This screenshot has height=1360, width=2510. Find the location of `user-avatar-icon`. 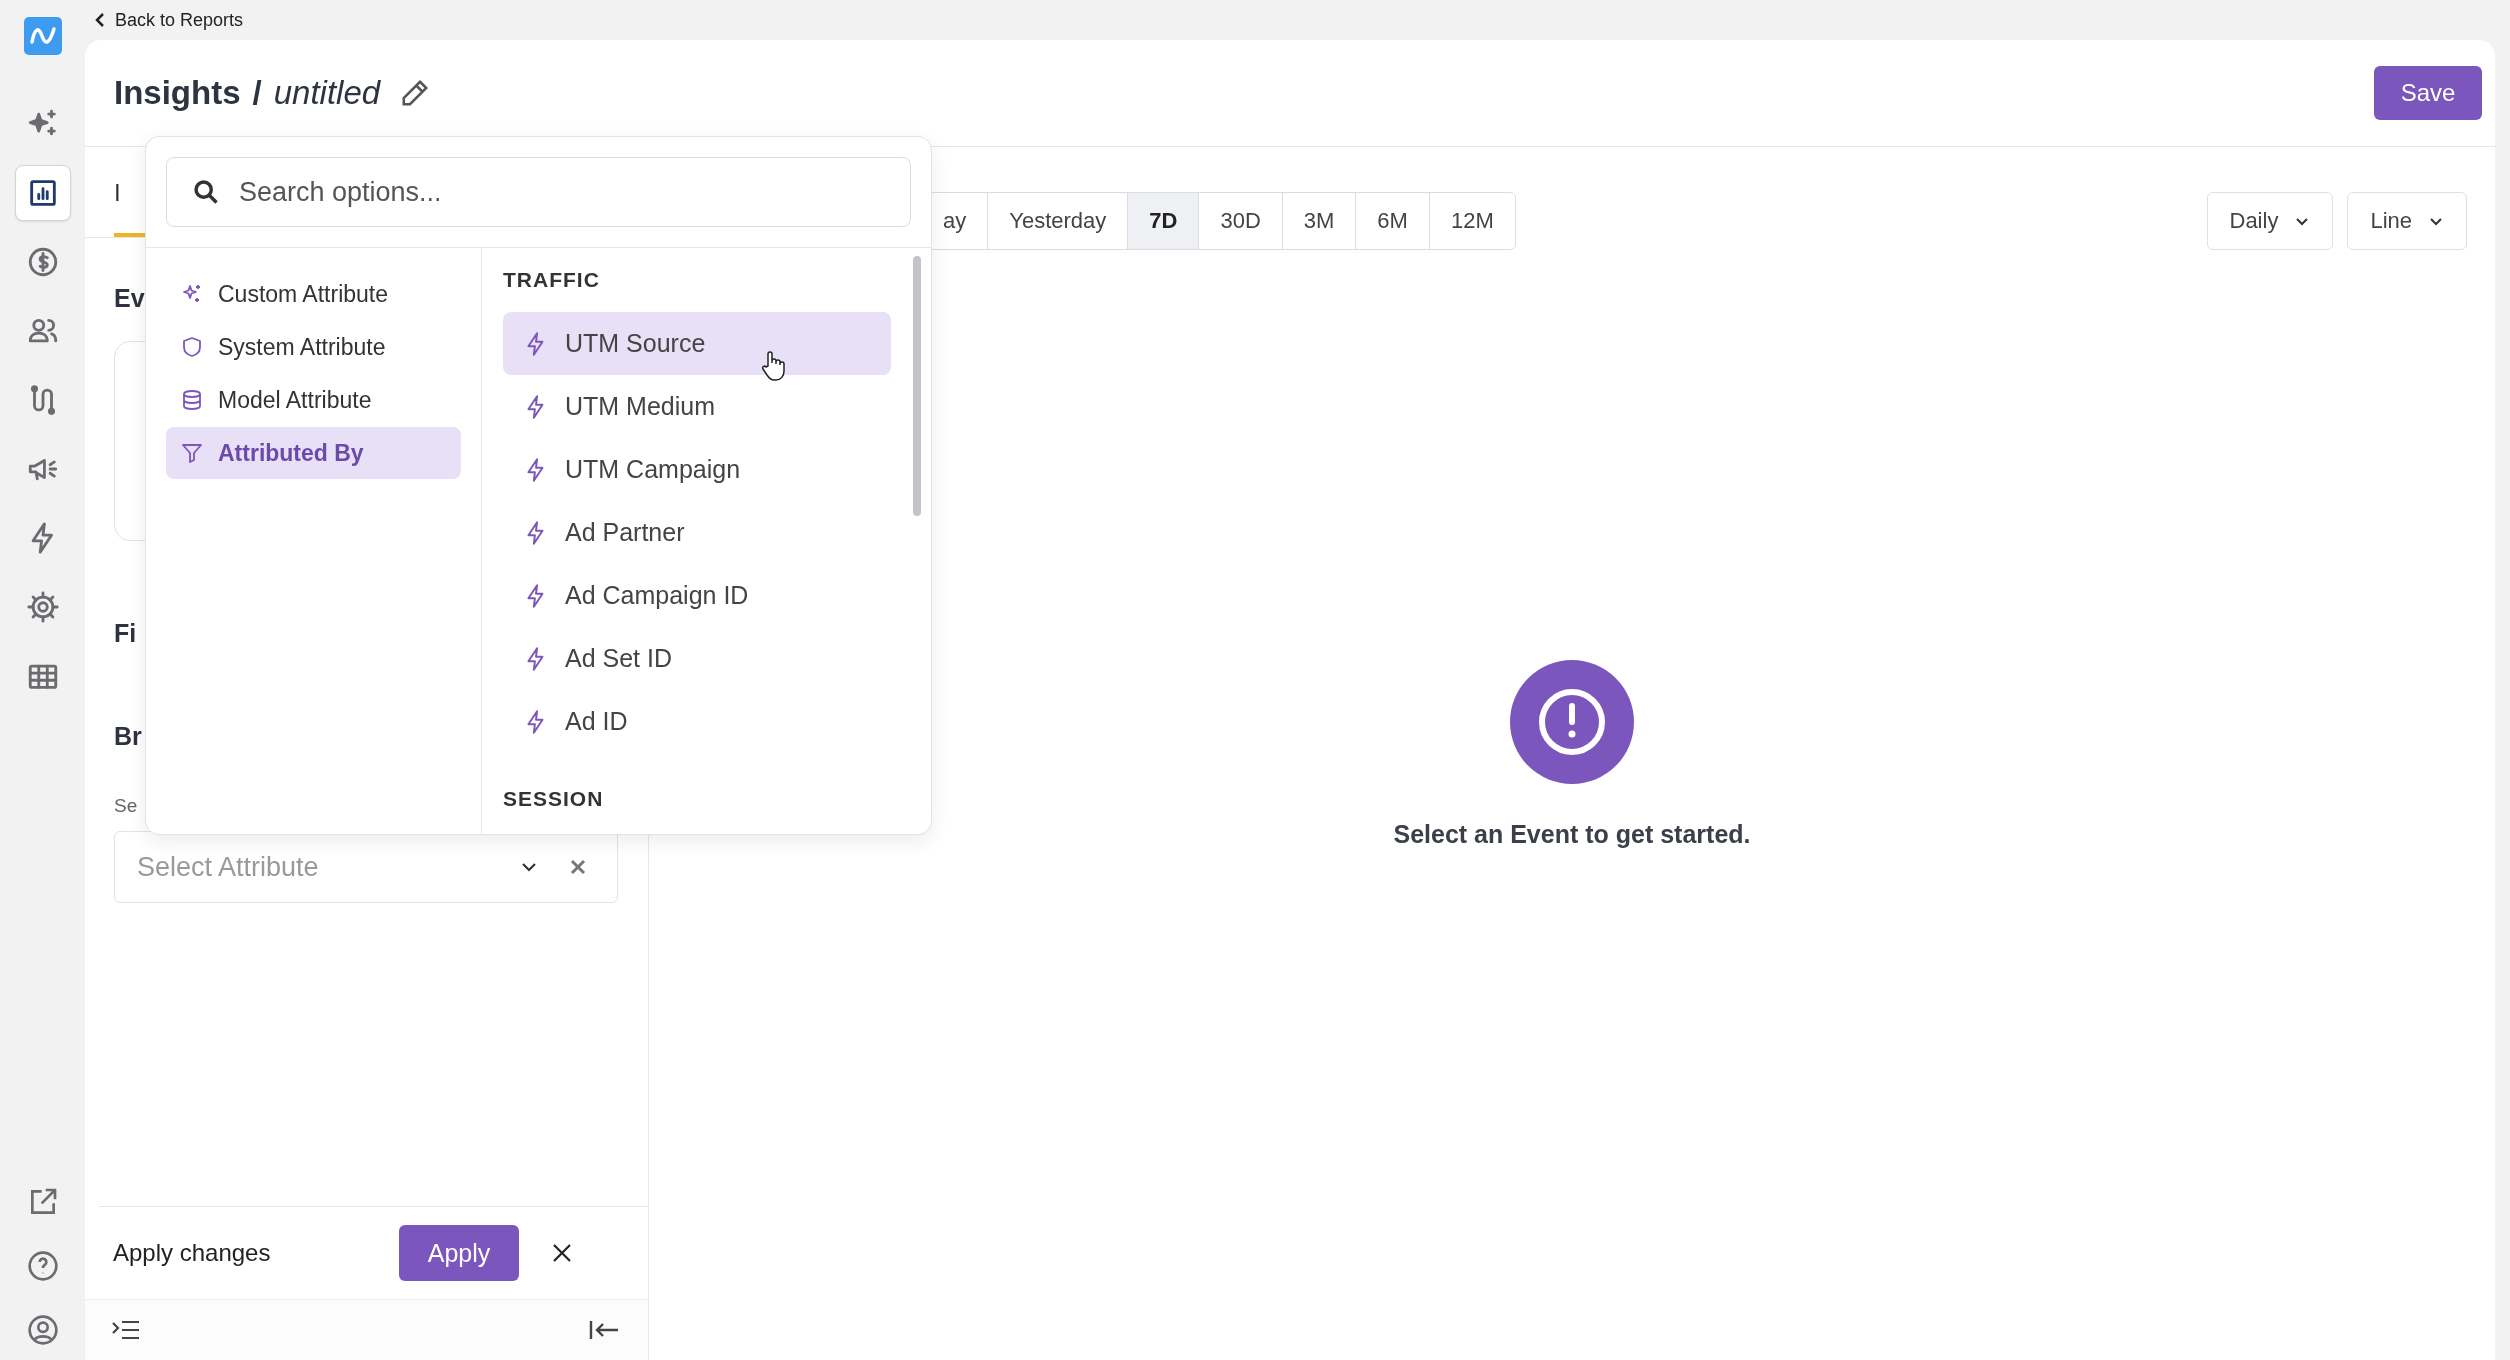

user-avatar-icon is located at coordinates (42, 1330).